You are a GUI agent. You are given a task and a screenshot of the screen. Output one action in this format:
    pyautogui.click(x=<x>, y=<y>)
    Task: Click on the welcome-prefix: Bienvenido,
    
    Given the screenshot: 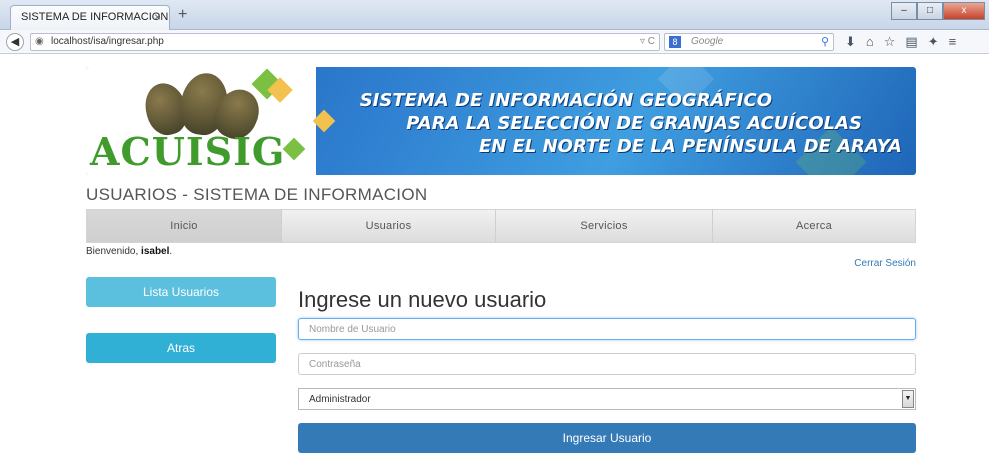 What is the action you would take?
    pyautogui.click(x=114, y=251)
    